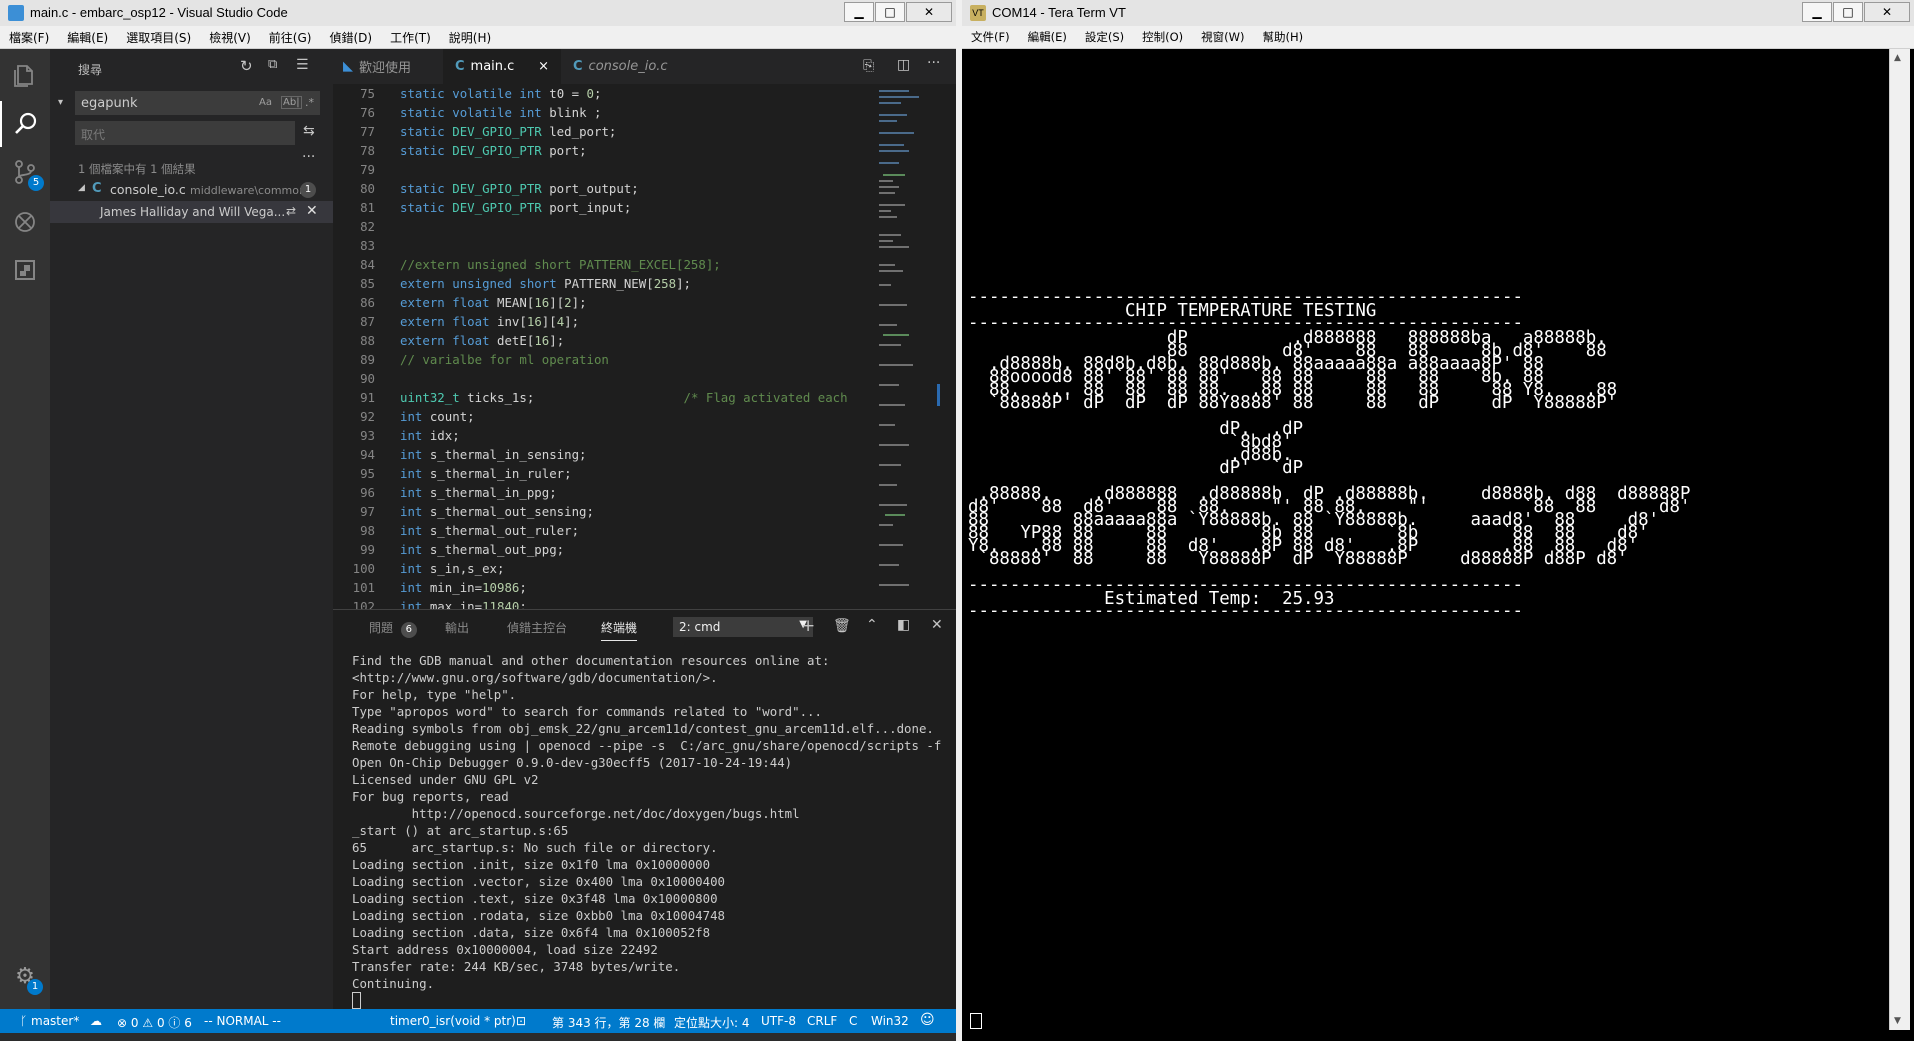 The image size is (1914, 1041). What do you see at coordinates (853, 1021) in the screenshot?
I see `language-mode: C` at bounding box center [853, 1021].